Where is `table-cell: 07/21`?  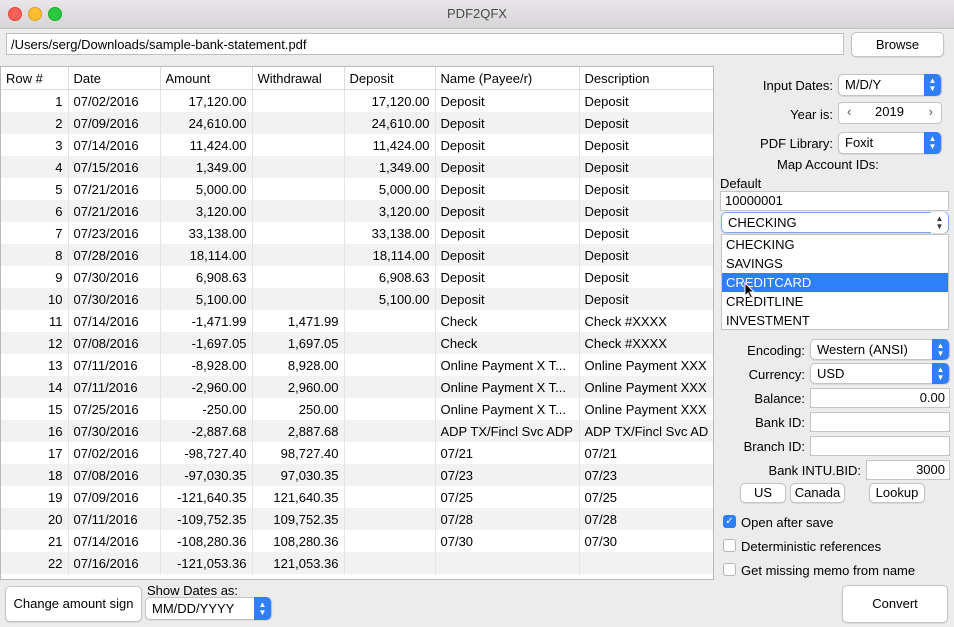 table-cell: 07/21 is located at coordinates (646, 453).